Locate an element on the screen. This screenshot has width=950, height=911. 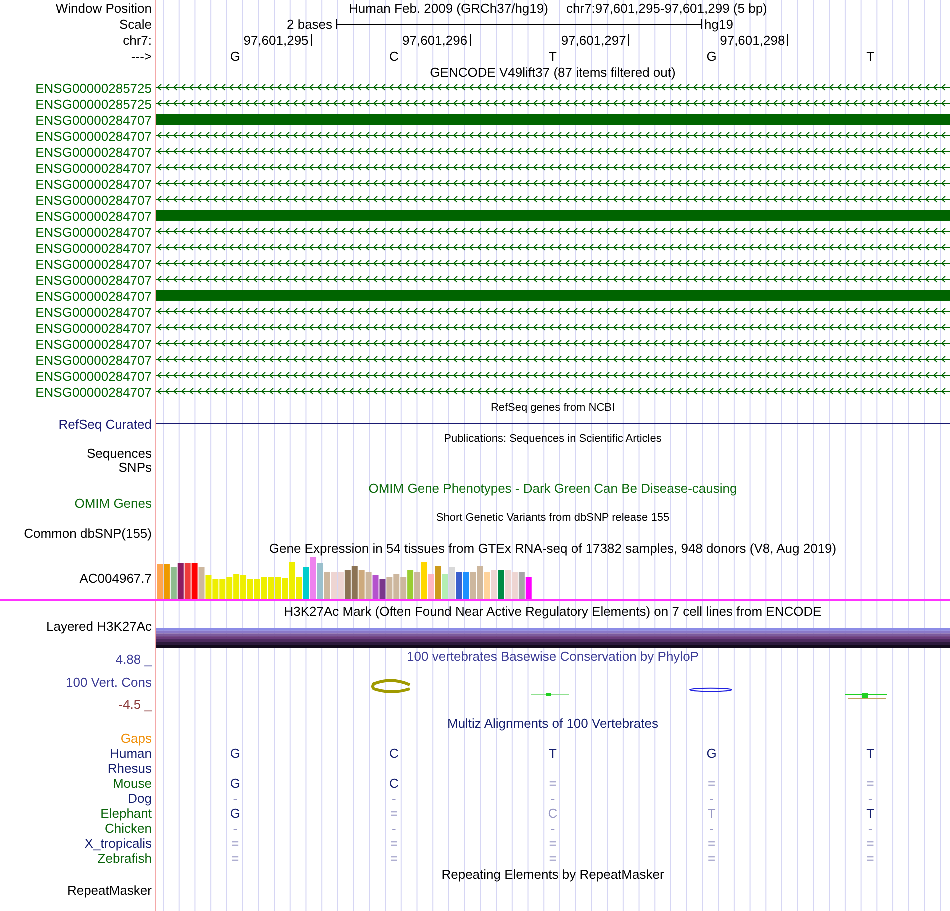
species-label: X_tropicalis is located at coordinates (118, 843).